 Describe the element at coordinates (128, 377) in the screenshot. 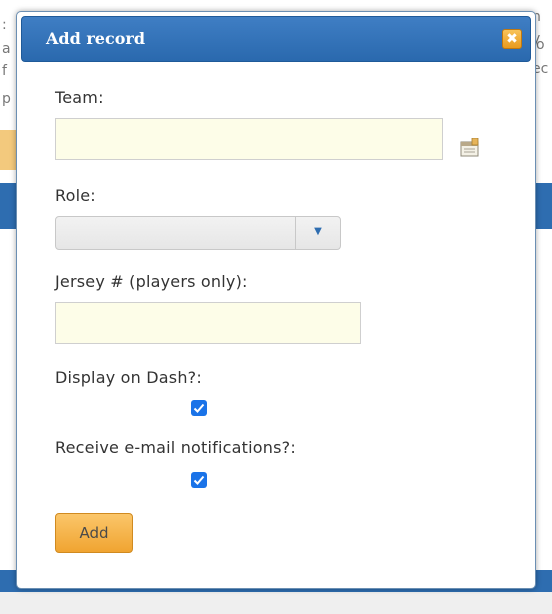

I see `display-on-dash-label: Display on Dash?:` at that location.